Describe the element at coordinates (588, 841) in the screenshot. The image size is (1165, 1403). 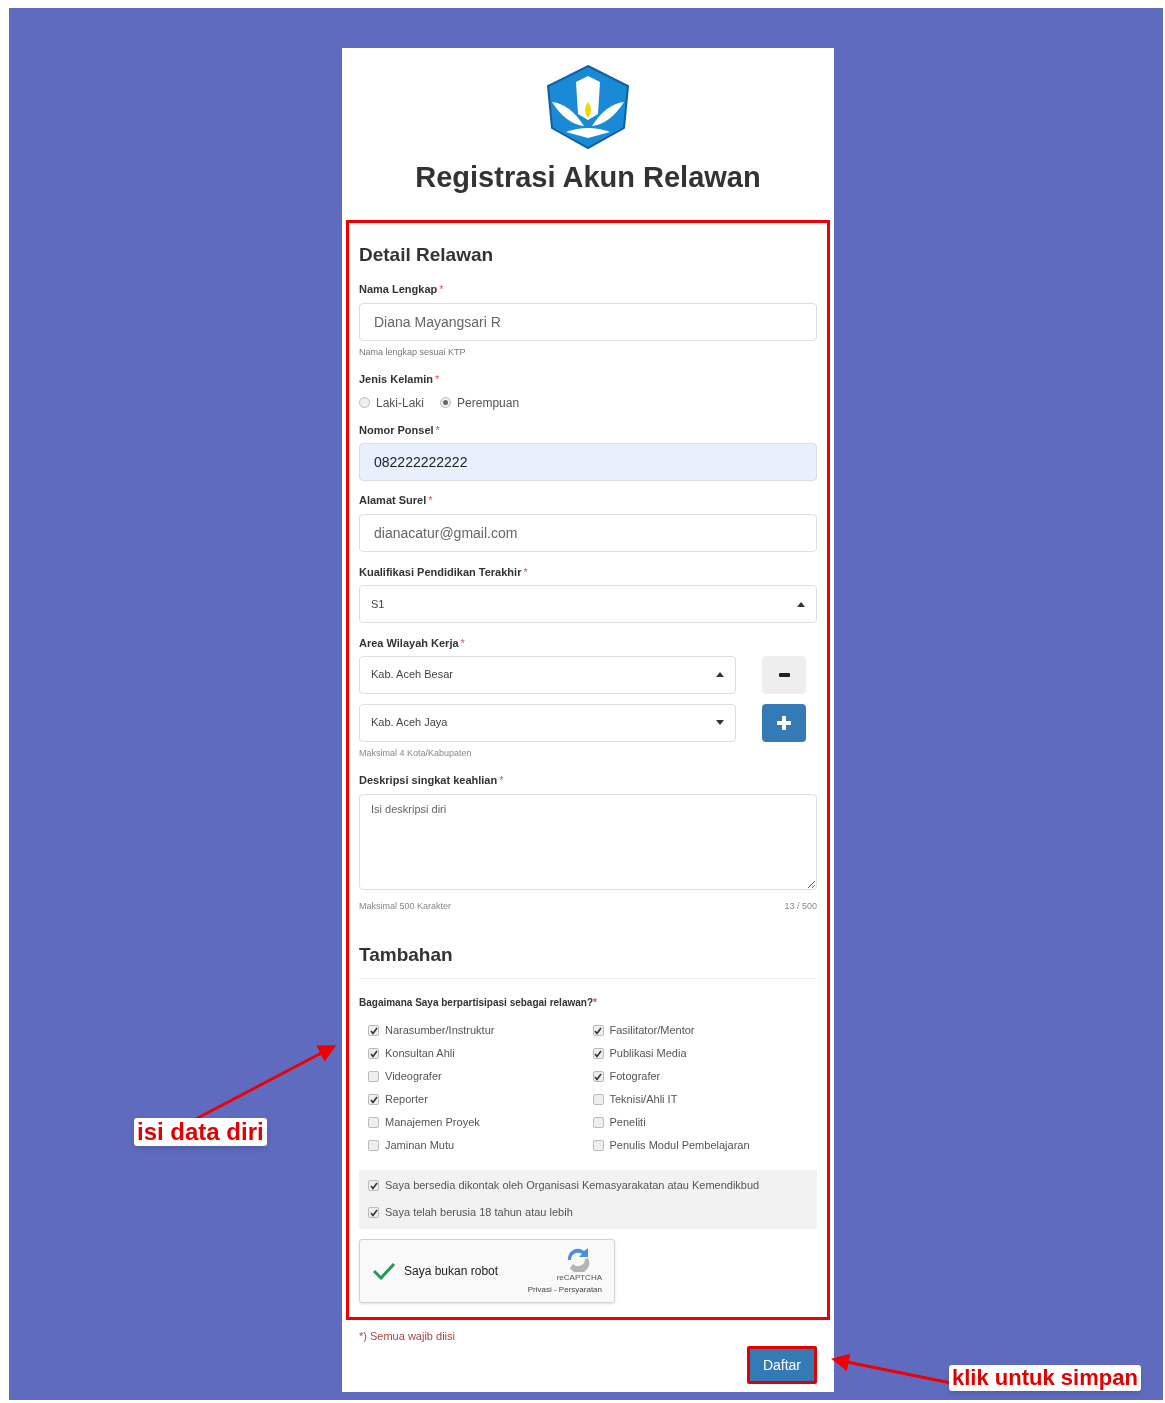
I see `description-field: Isi deskripsi diri` at that location.